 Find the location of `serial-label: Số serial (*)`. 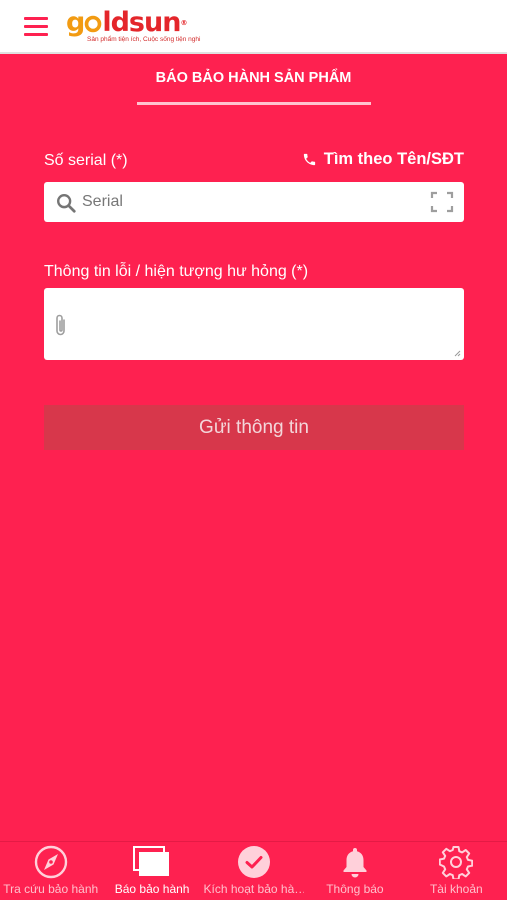

serial-label: Số serial (*) is located at coordinates (86, 160).